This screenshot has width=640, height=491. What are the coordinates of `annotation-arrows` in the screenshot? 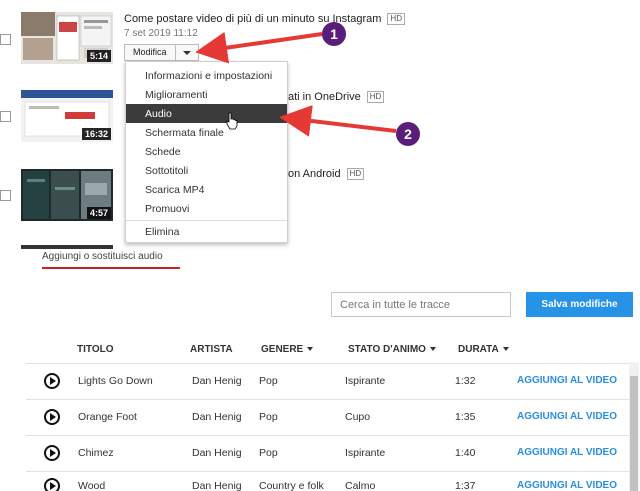 It's located at (296, 84).